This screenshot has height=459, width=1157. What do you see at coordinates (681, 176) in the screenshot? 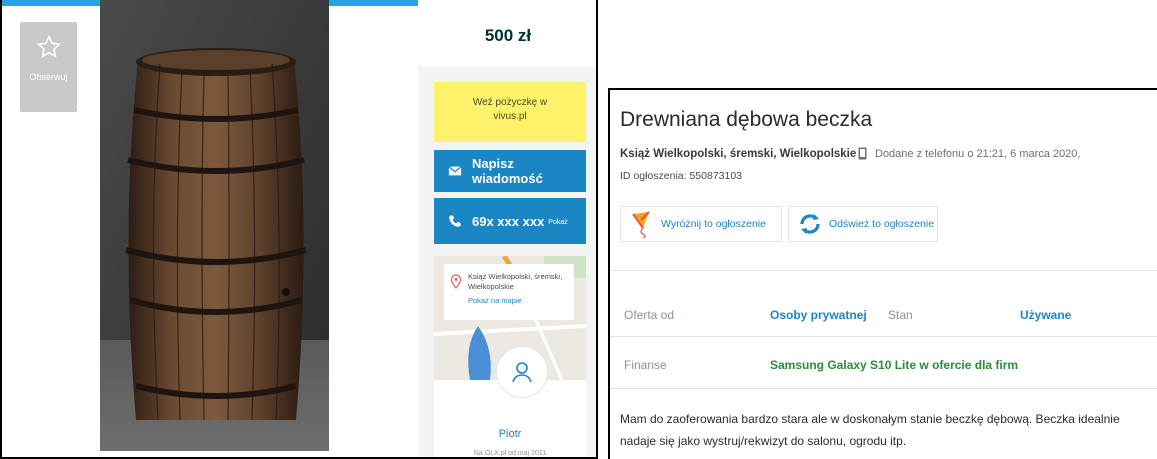
I see `listing-id: ID ogłoszenia: 550873103` at bounding box center [681, 176].